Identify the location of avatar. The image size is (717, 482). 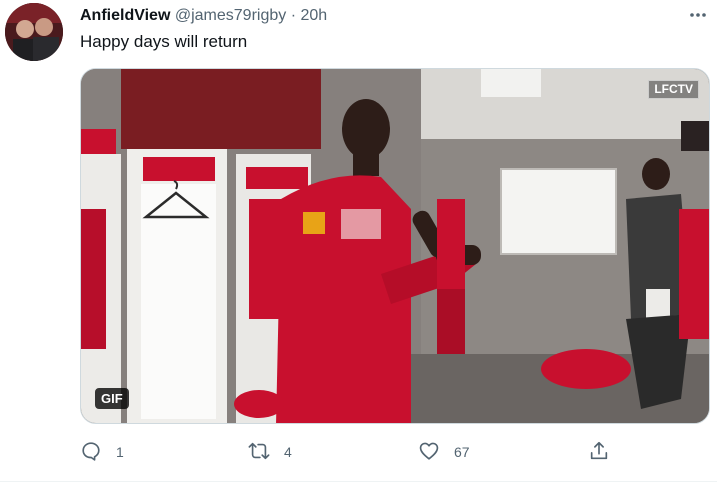
(34, 32).